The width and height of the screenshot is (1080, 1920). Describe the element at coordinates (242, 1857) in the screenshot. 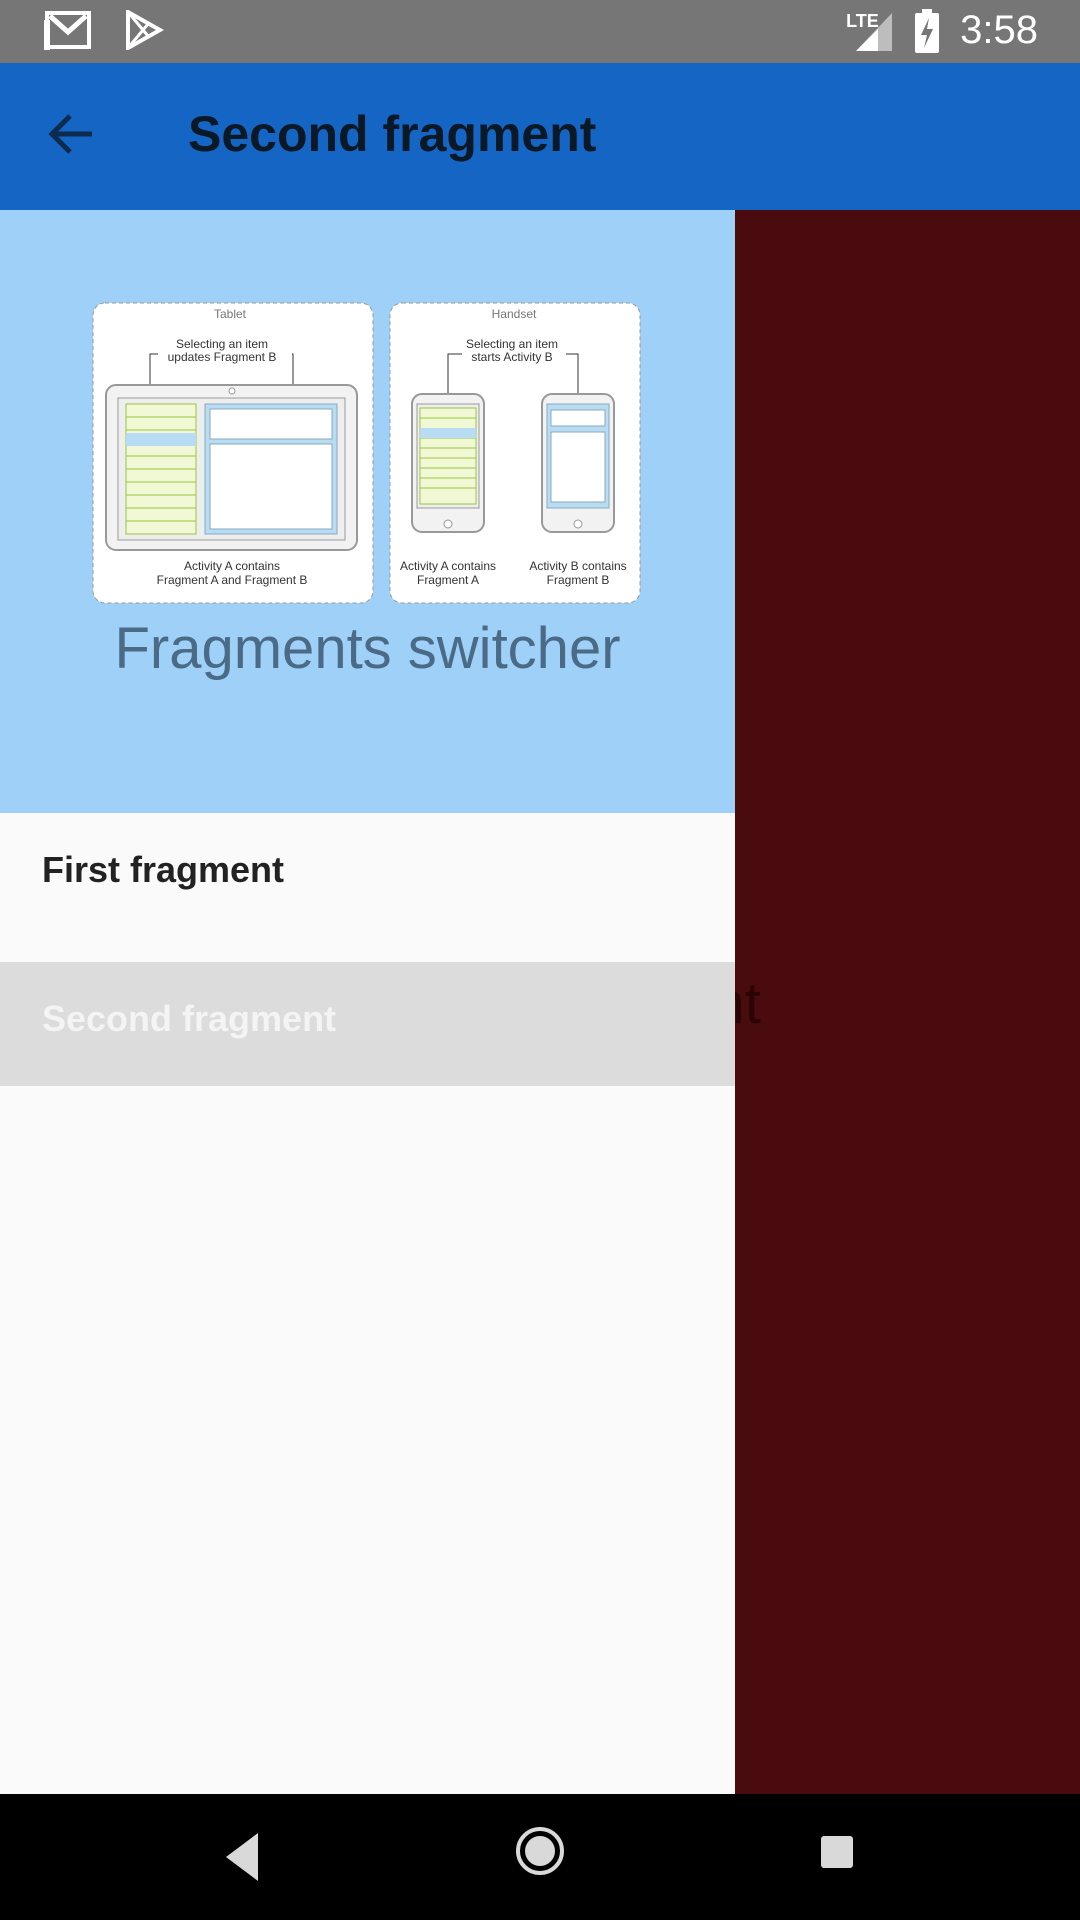

I see `back-triangle-icon` at that location.